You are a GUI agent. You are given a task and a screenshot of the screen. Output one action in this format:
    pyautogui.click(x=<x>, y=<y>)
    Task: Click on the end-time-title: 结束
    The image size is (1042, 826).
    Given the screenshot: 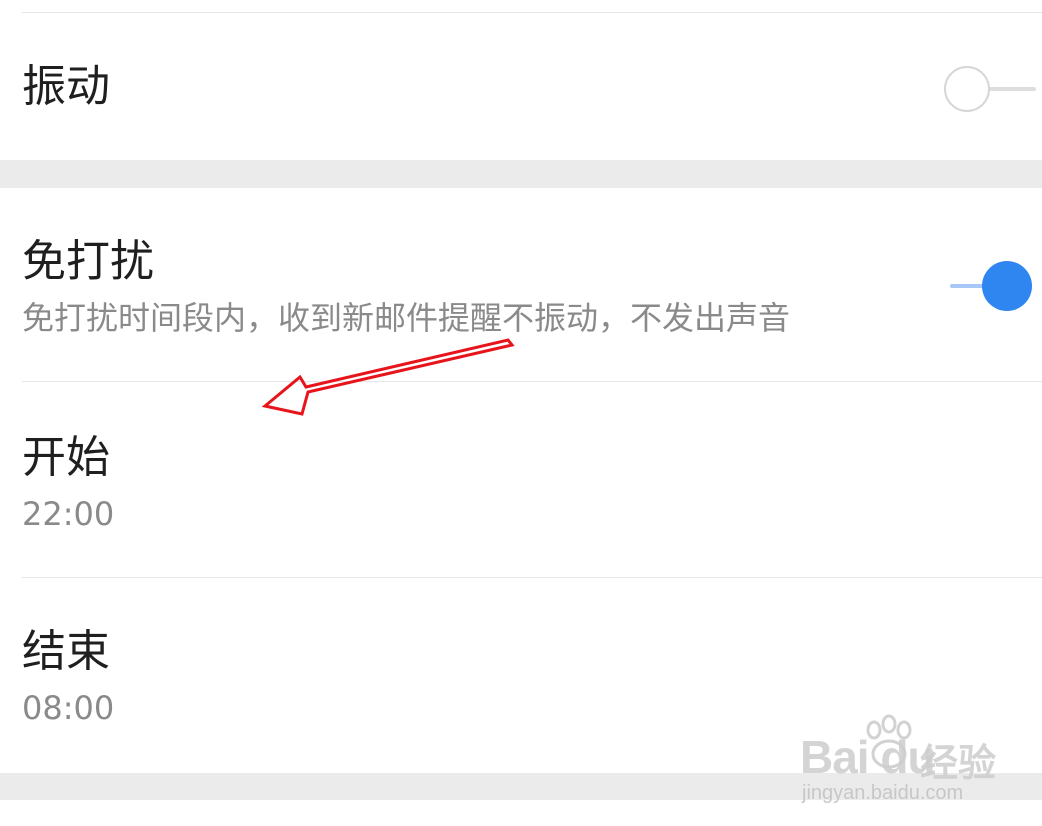 What is the action you would take?
    pyautogui.click(x=66, y=651)
    